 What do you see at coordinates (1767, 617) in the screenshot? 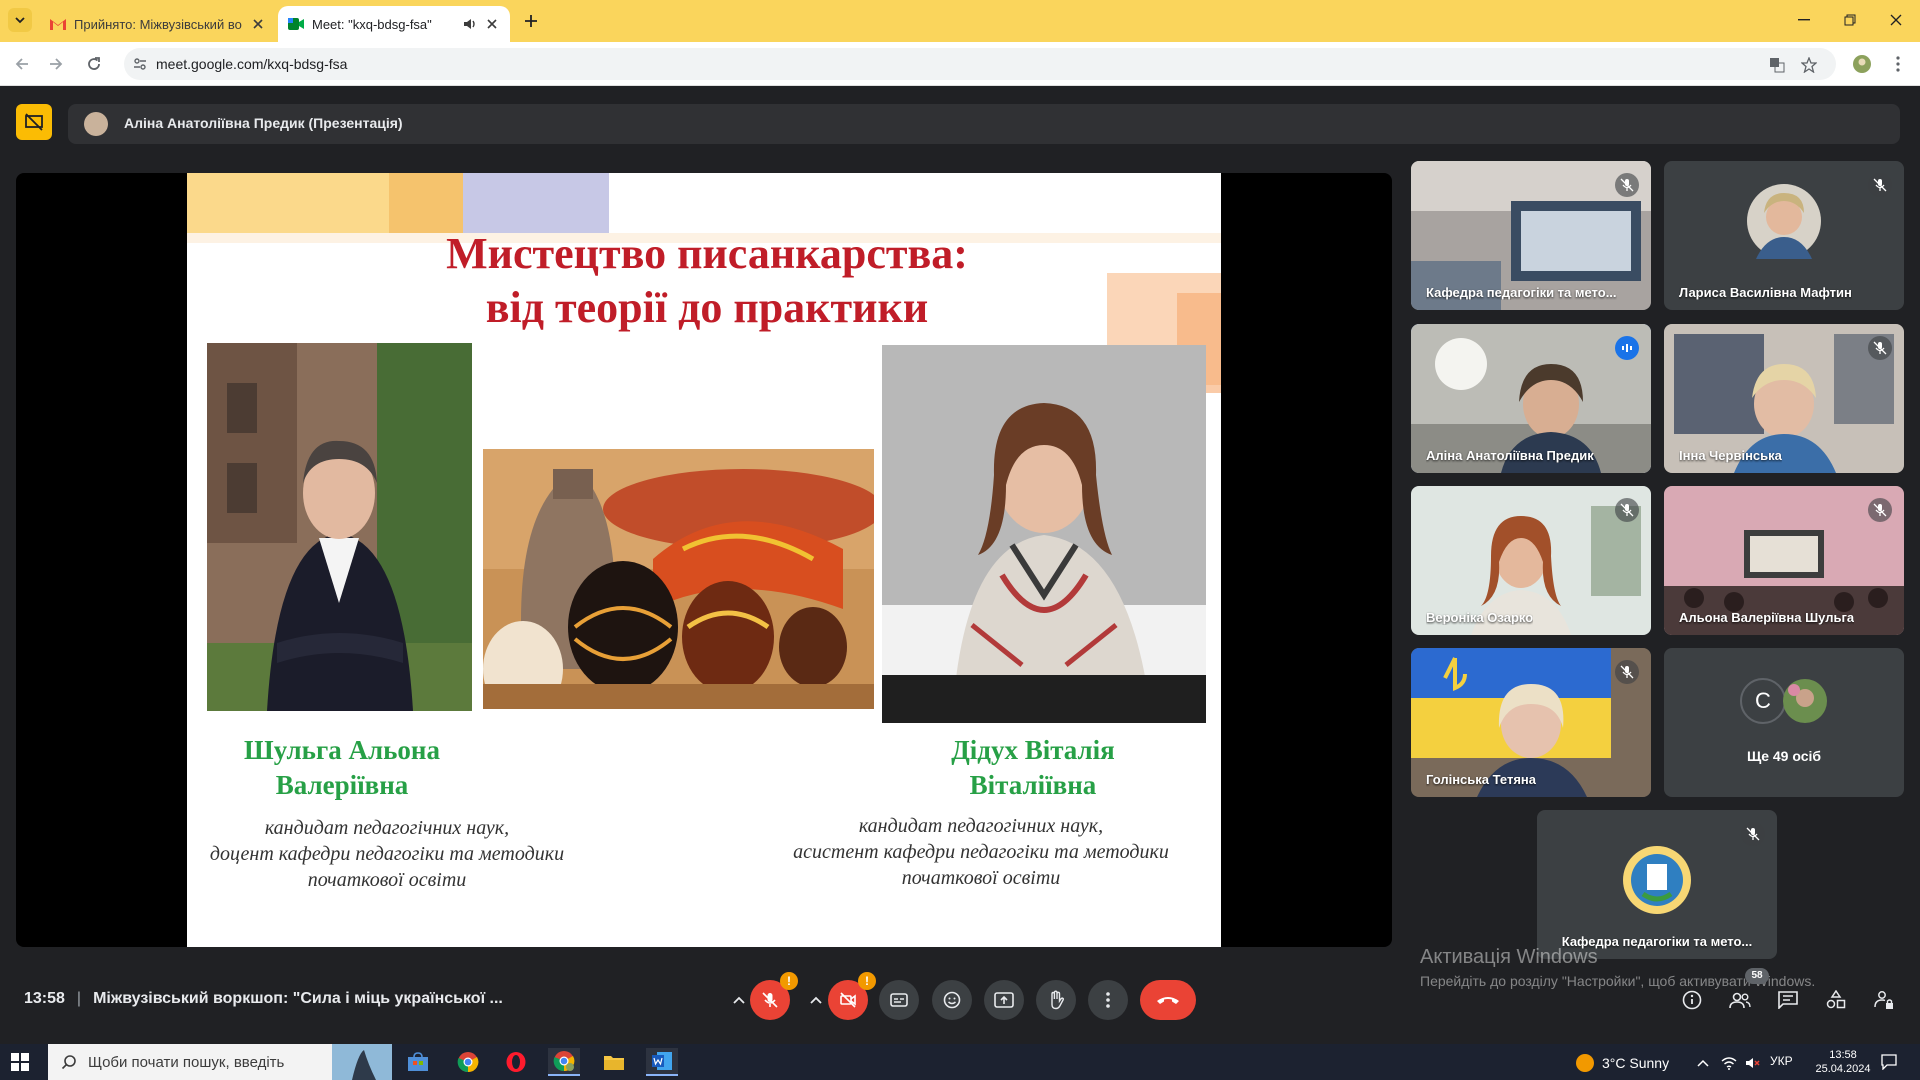
I see `participant-name: Альона Валеріївна Шульга` at bounding box center [1767, 617].